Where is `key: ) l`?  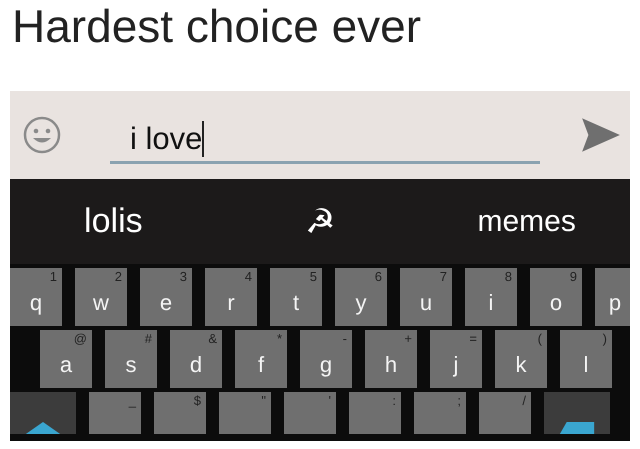 key: ) l is located at coordinates (586, 359).